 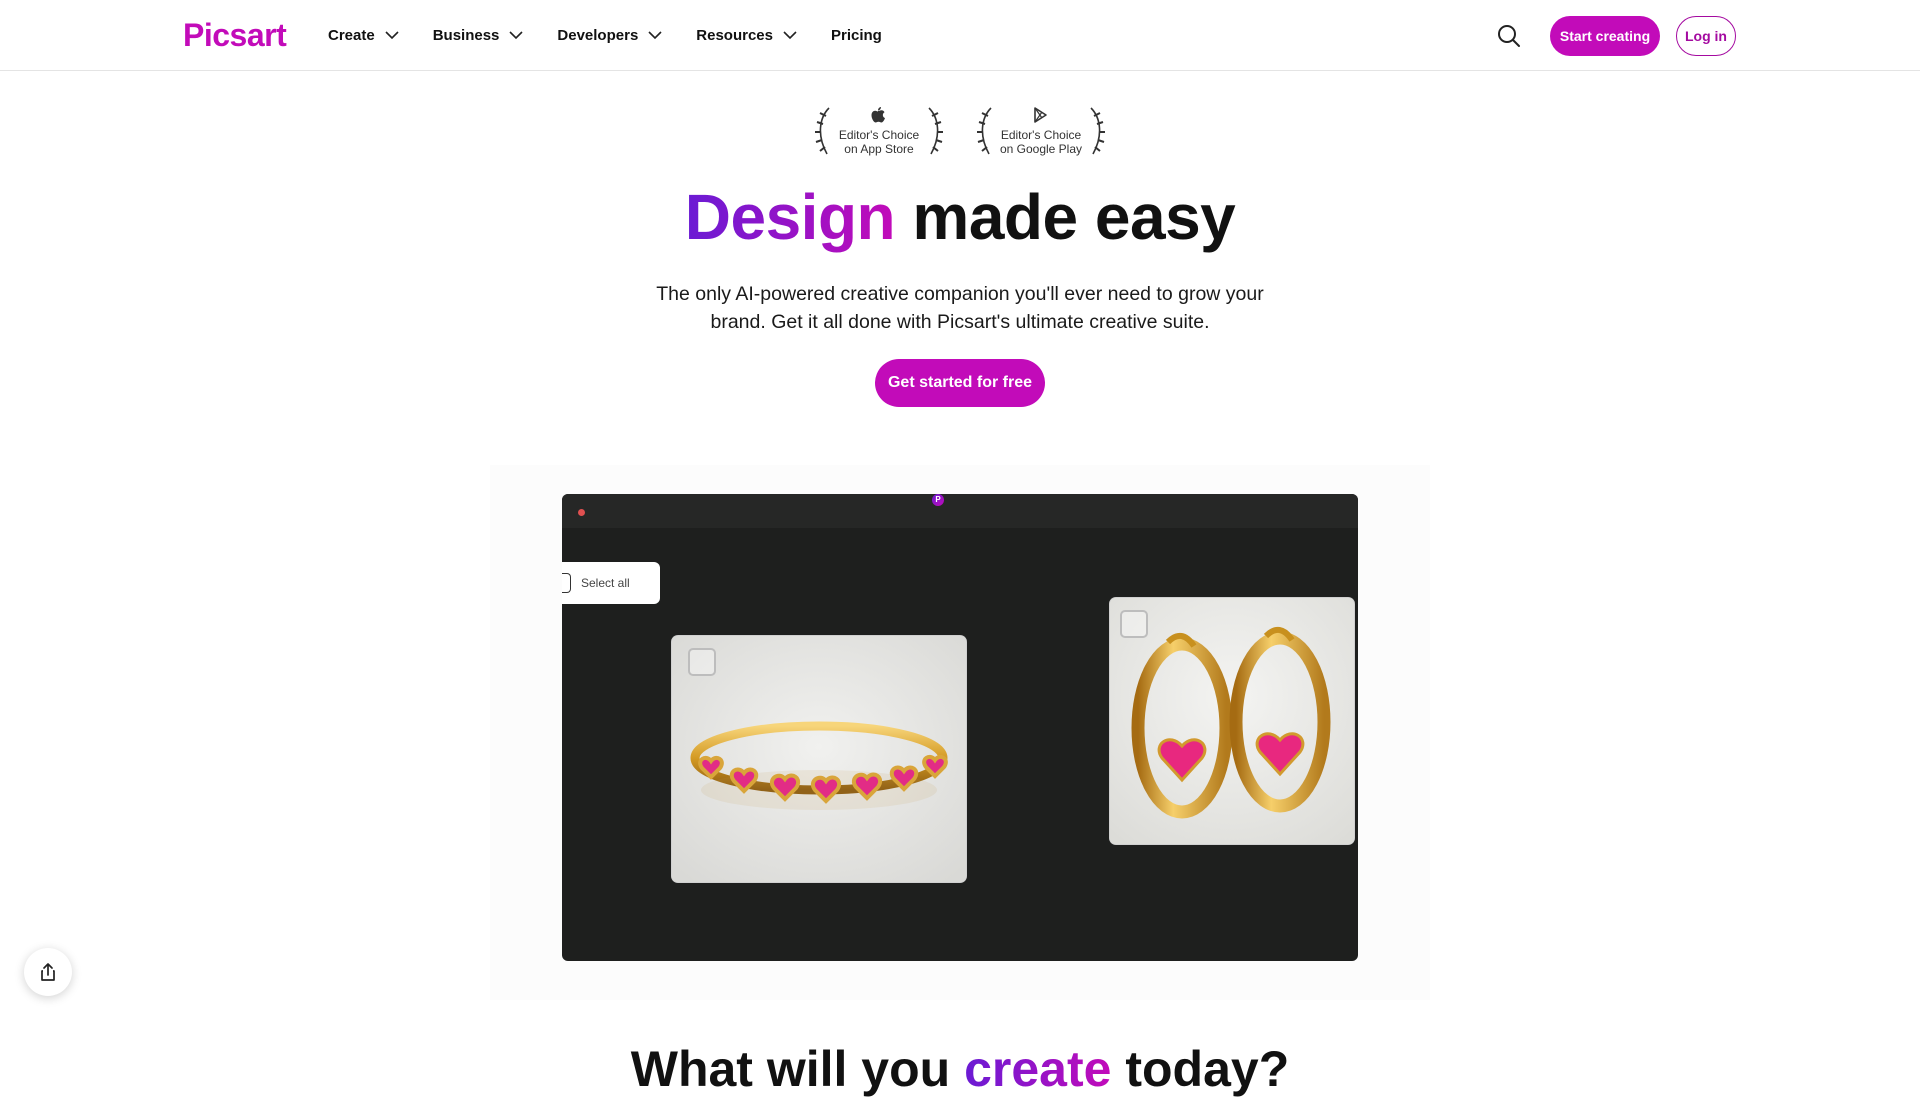 What do you see at coordinates (960, 1069) in the screenshot?
I see `section-title: What will you create today?` at bounding box center [960, 1069].